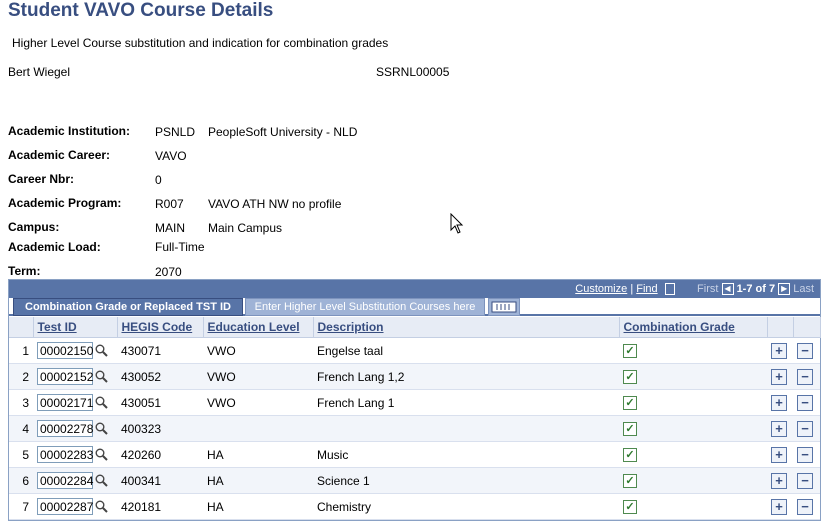  Describe the element at coordinates (466, 480) in the screenshot. I see `description-cell: Science 1` at that location.